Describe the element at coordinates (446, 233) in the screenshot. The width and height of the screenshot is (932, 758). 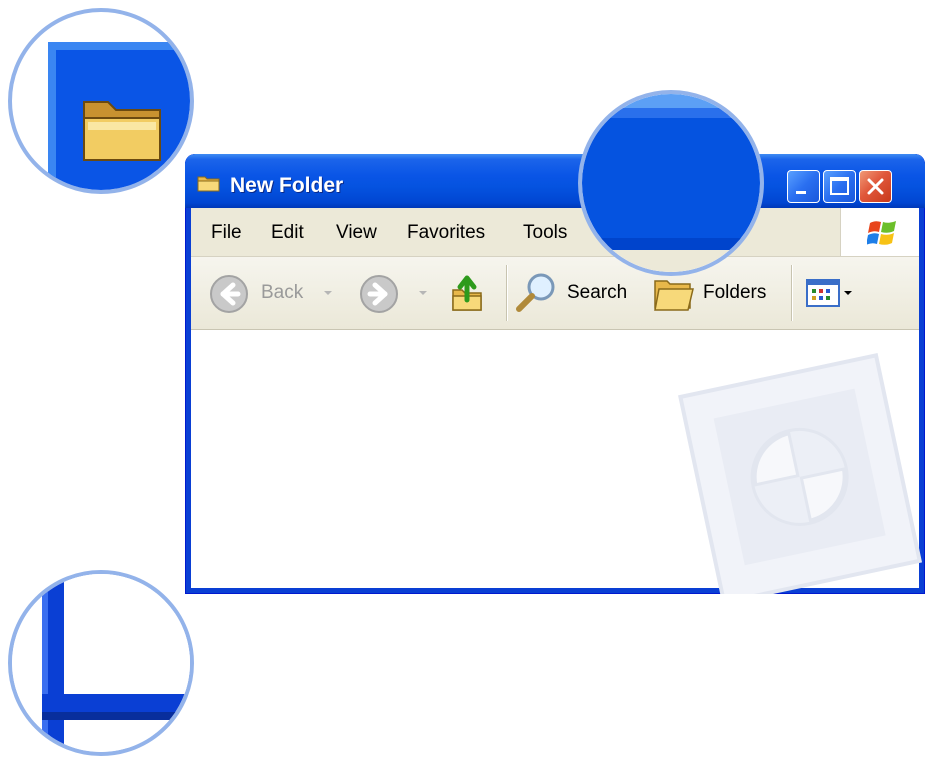
I see `menu-favorites: Favorites` at that location.